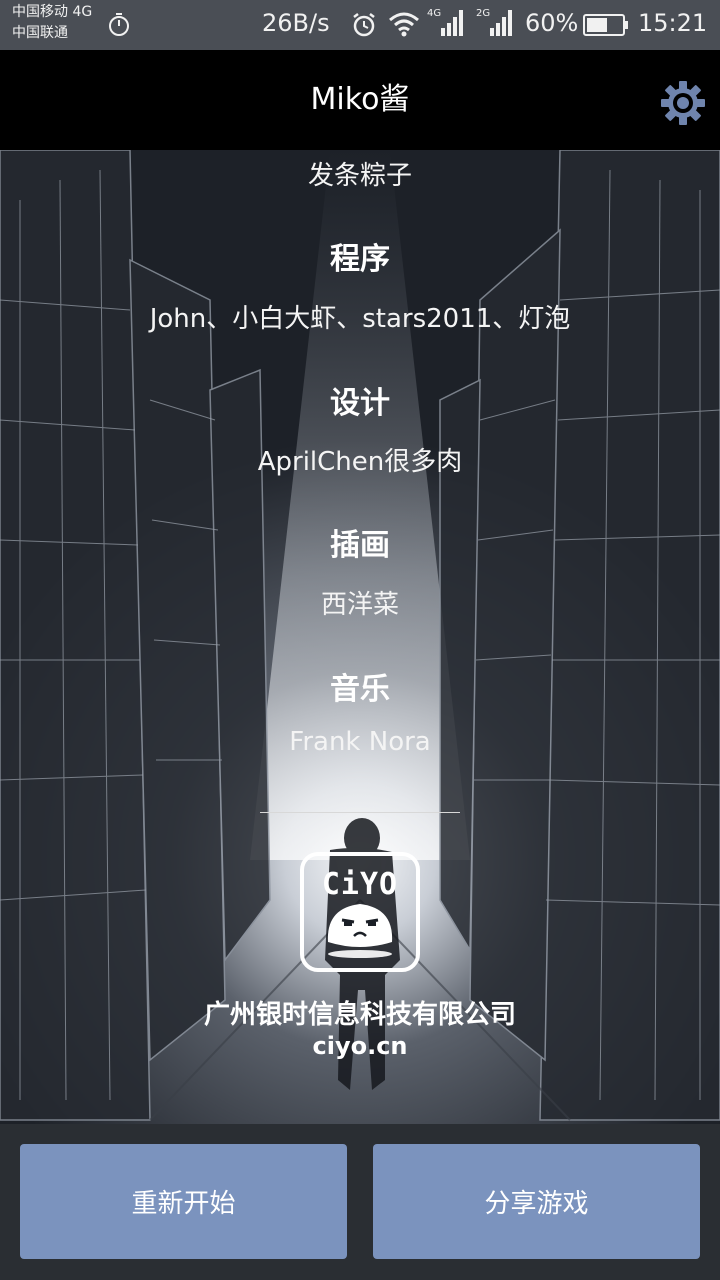  Describe the element at coordinates (360, 689) in the screenshot. I see `credit-heading-music: 音乐` at that location.